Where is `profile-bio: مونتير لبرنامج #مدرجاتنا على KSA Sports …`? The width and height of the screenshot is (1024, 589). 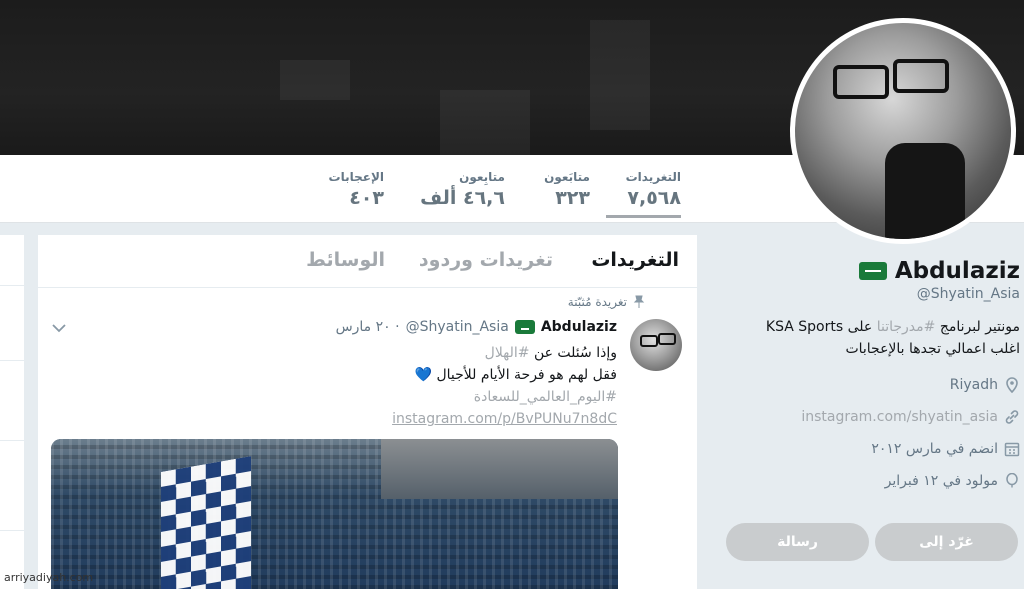
profile-bio: مونتير لبرنامج #مدرجاتنا على KSA Sports … is located at coordinates (872, 338).